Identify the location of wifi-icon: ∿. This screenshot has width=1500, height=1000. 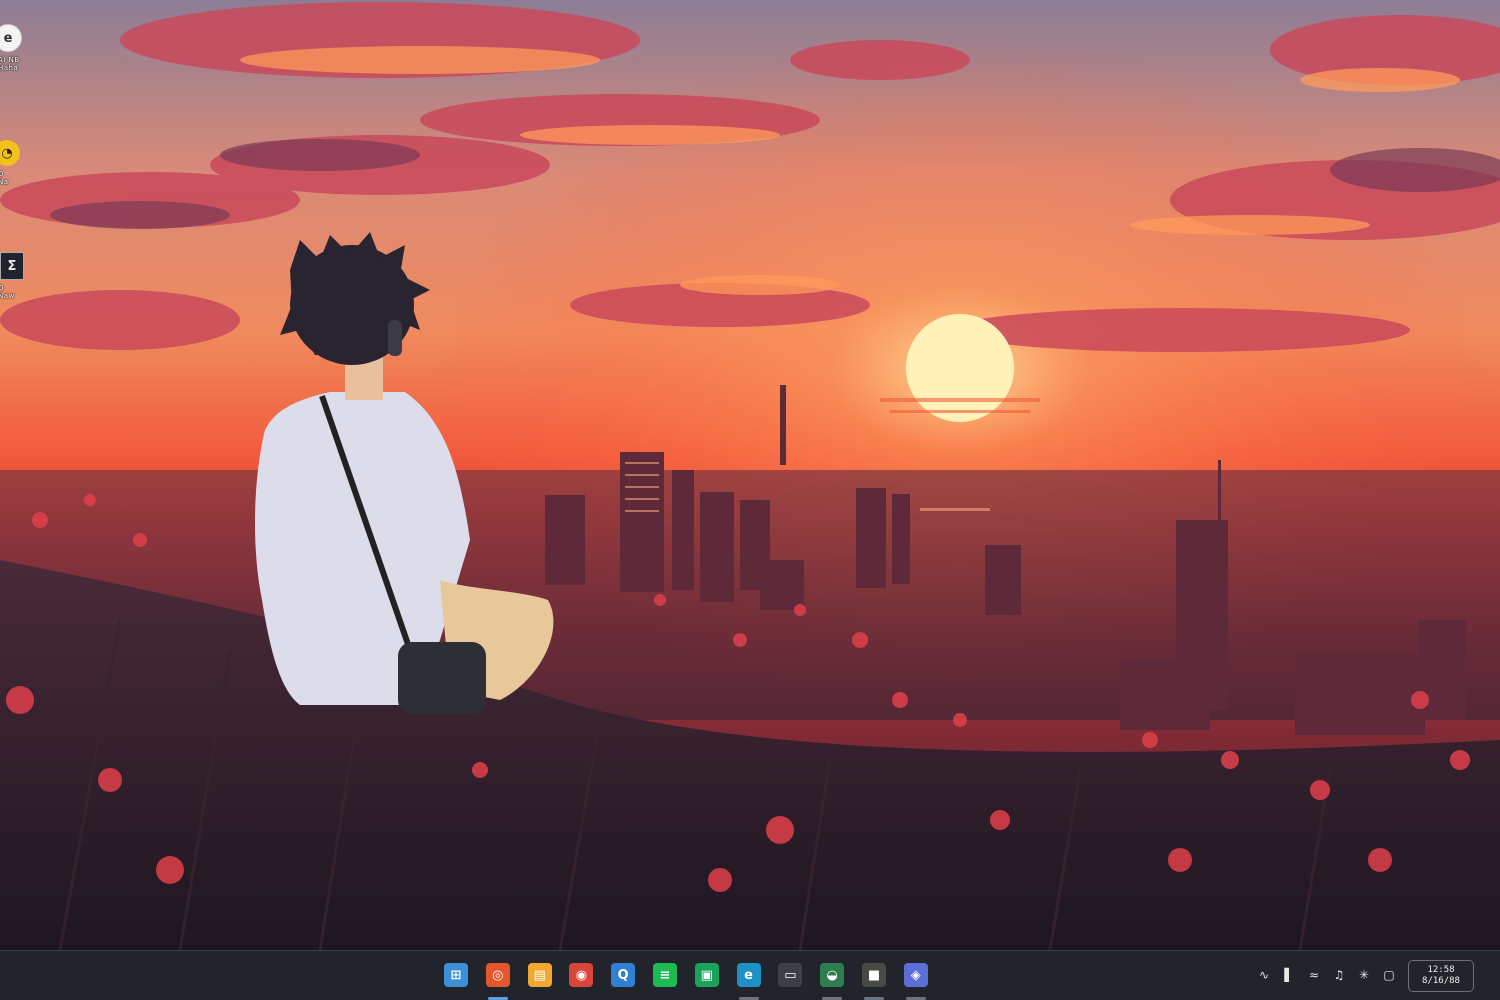
(1264, 975).